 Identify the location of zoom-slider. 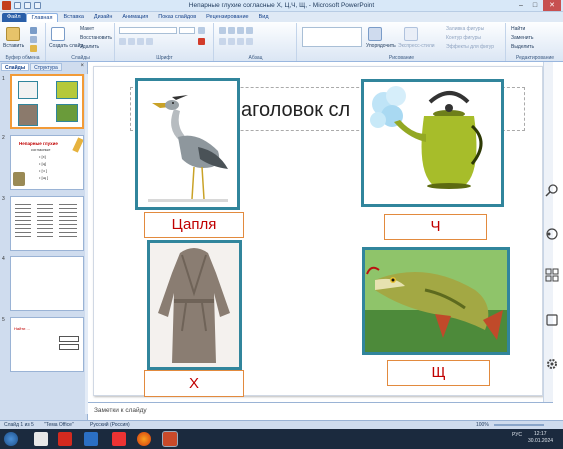
(519, 425).